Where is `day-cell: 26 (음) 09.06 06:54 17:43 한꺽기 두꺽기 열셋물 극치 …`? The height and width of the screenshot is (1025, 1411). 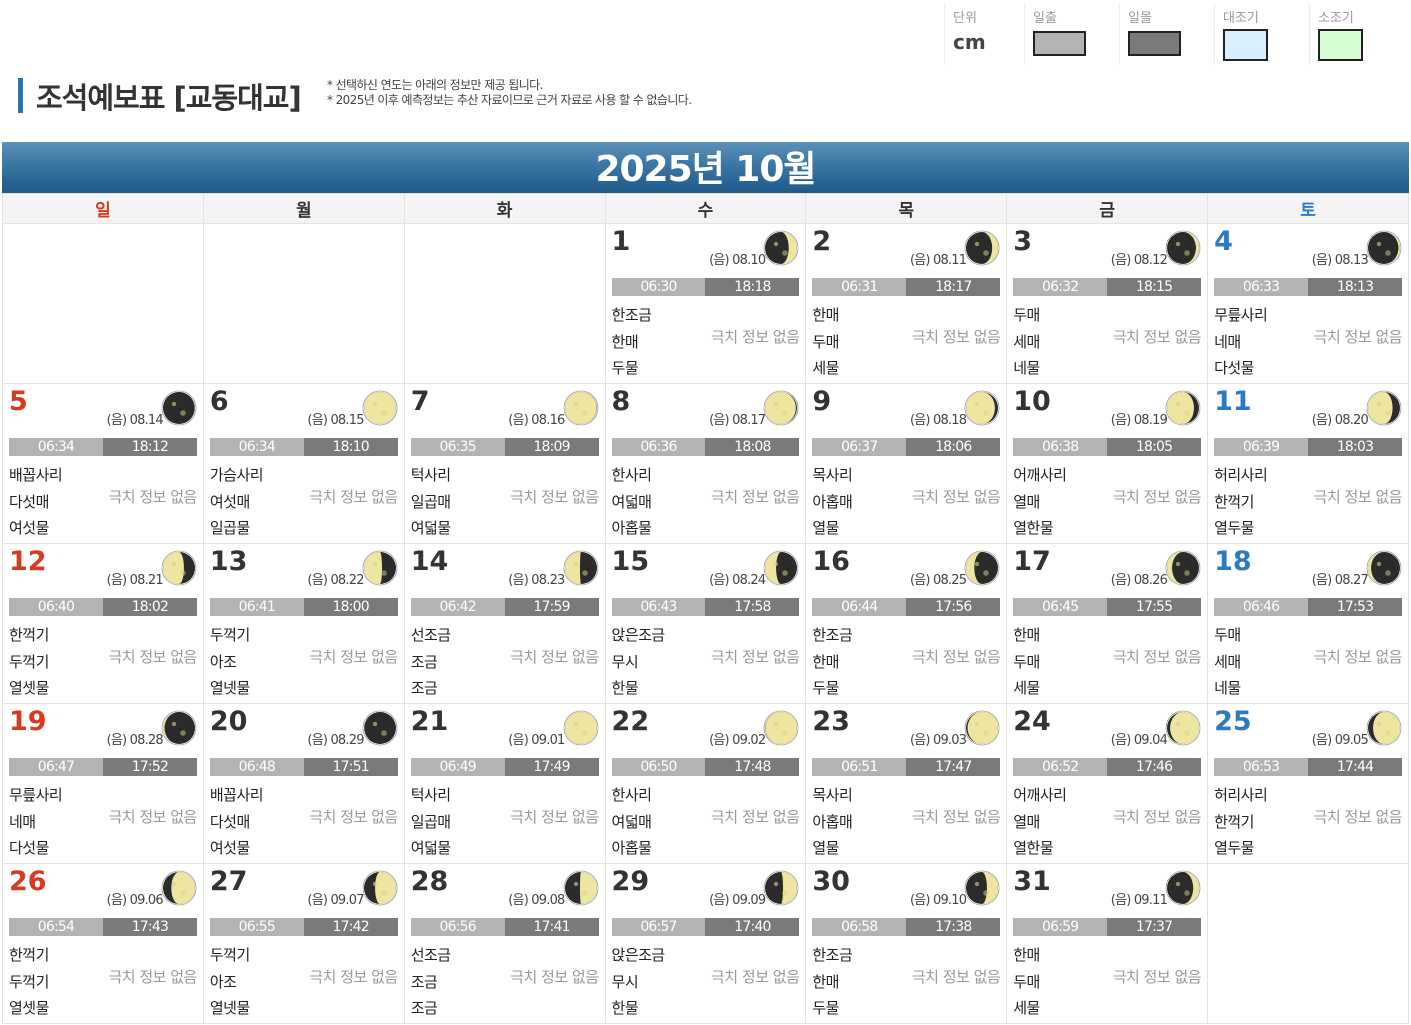 day-cell: 26 (음) 09.06 06:54 17:43 한꺽기 두꺽기 열셋물 극치 … is located at coordinates (103, 943).